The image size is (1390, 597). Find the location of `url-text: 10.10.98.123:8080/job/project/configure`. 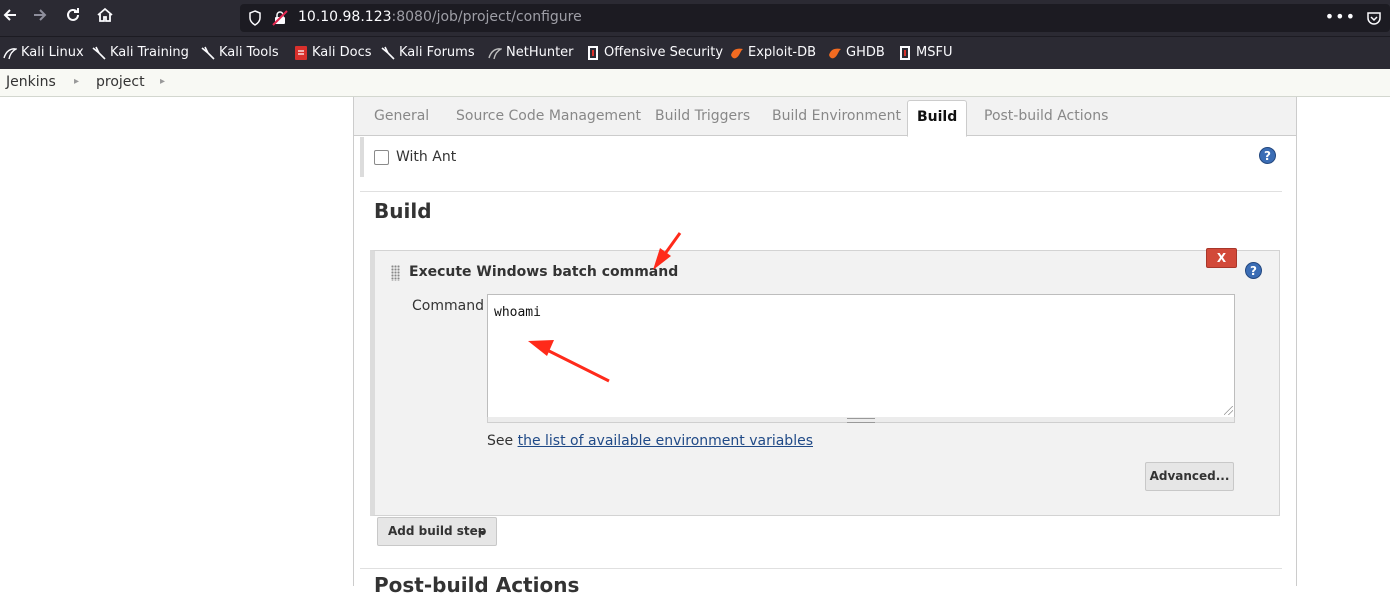

url-text: 10.10.98.123:8080/job/project/configure is located at coordinates (440, 17).